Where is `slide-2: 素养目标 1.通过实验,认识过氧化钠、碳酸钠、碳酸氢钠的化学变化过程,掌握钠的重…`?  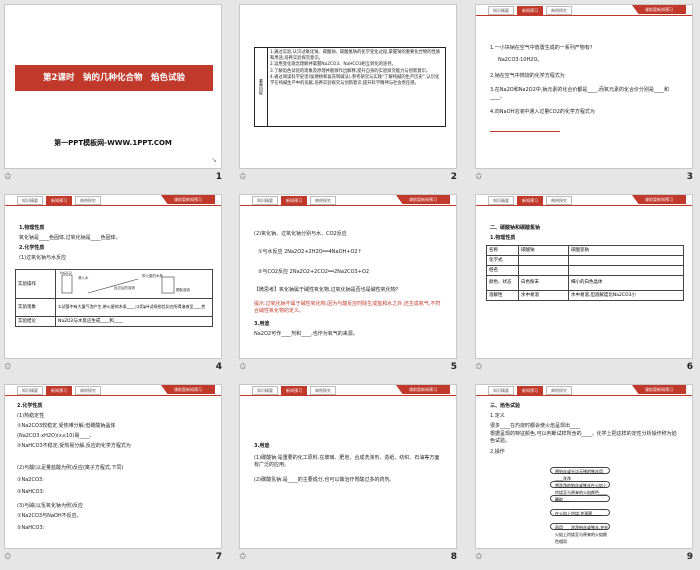
slide-2: 素养目标 1.通过实验,认识过氧化钠、碳酸钠、碳酸氢钠的化学变化过程,掌握钠的重… is located at coordinates (348, 86).